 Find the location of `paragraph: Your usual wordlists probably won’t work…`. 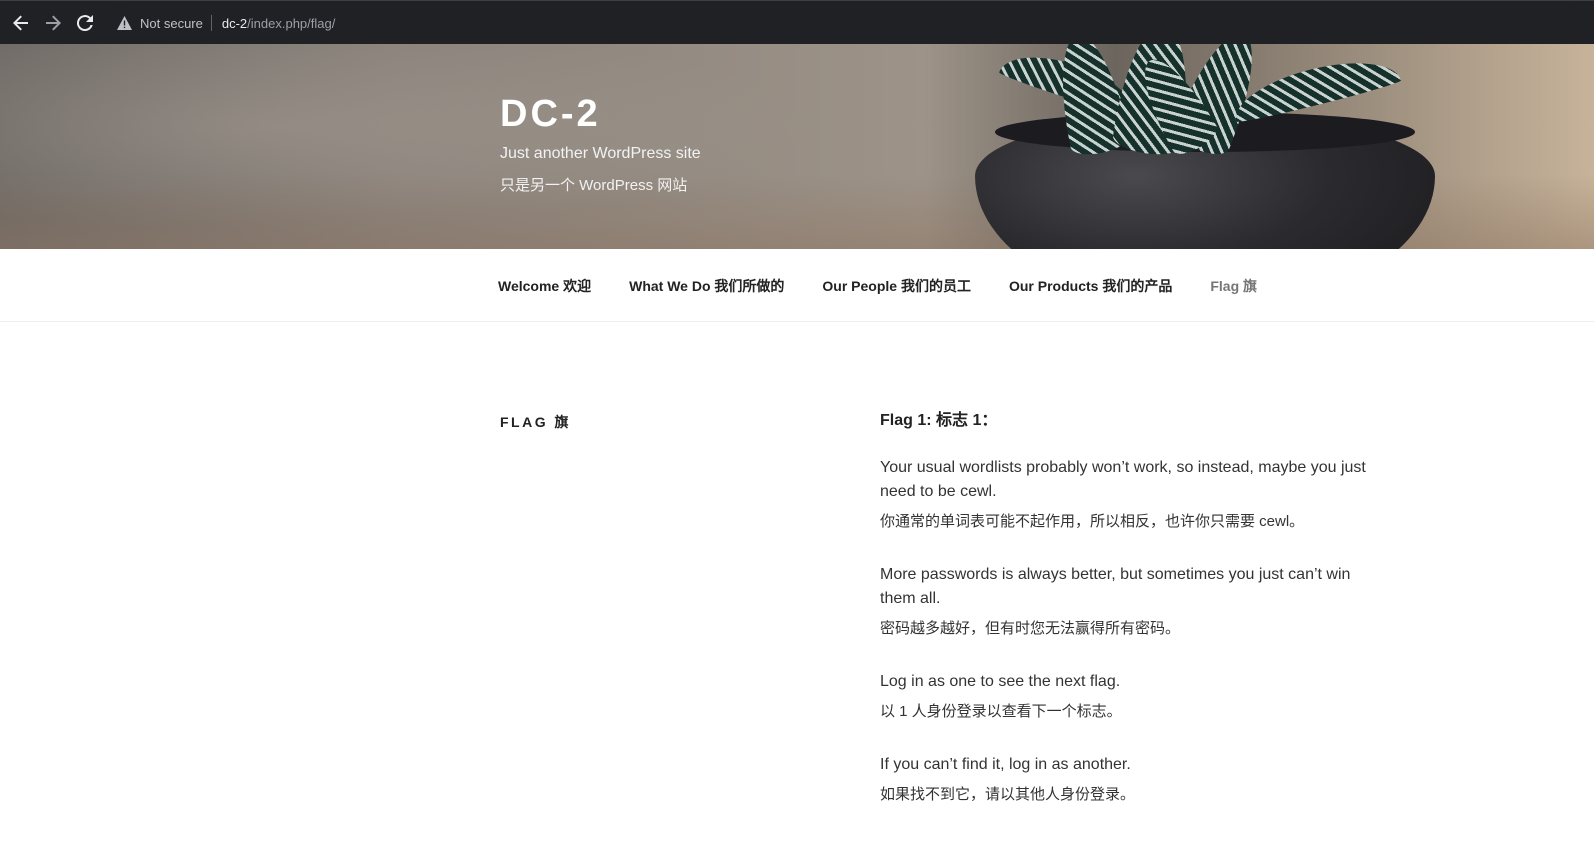

paragraph: Your usual wordlists probably won’t work… is located at coordinates (1135, 494).